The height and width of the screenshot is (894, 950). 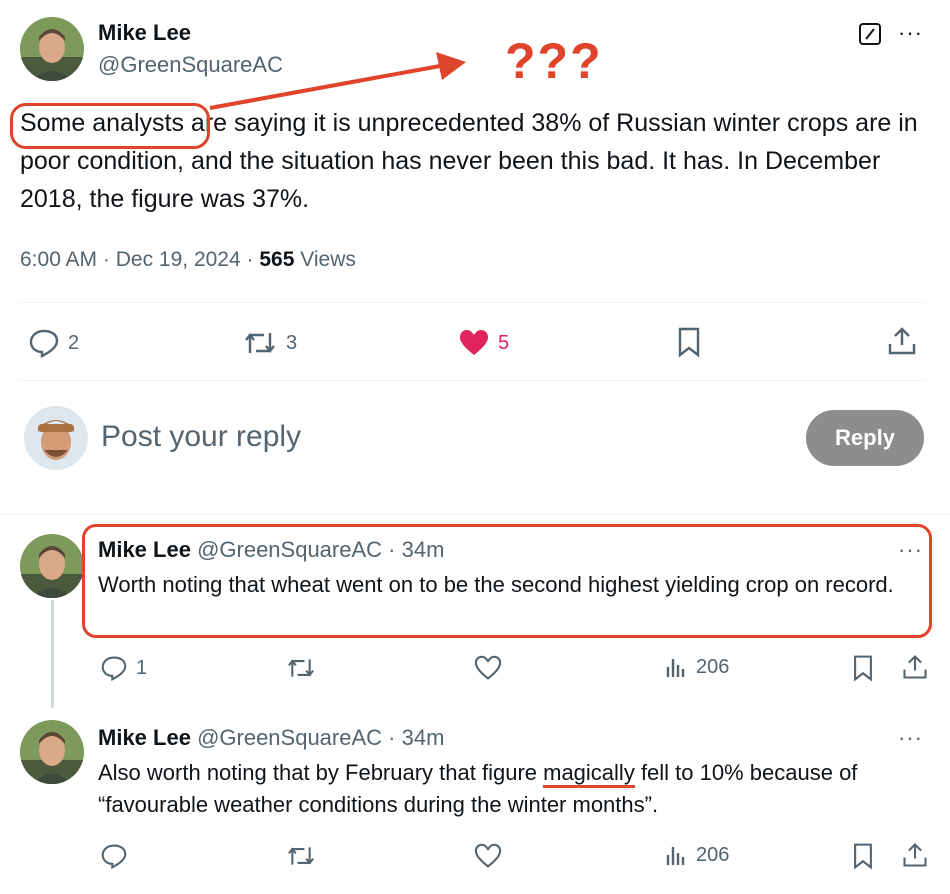 I want to click on reply-input: Post your reply, so click(x=201, y=437).